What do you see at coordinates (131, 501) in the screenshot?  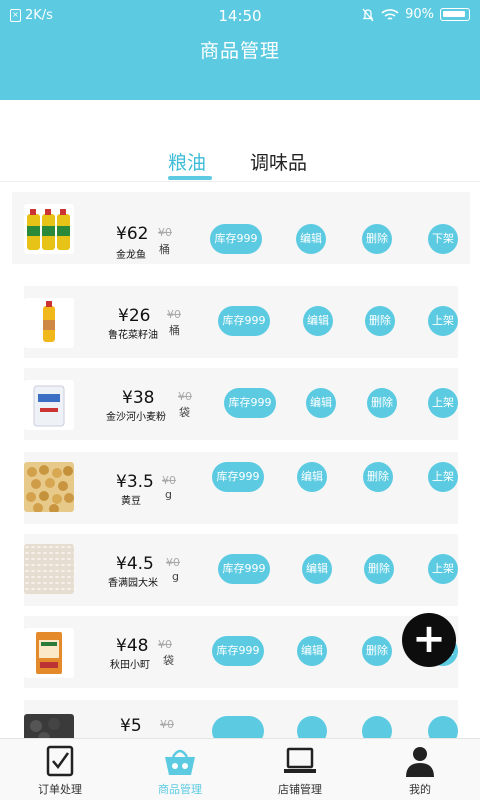 I see `product-name: 黄豆` at bounding box center [131, 501].